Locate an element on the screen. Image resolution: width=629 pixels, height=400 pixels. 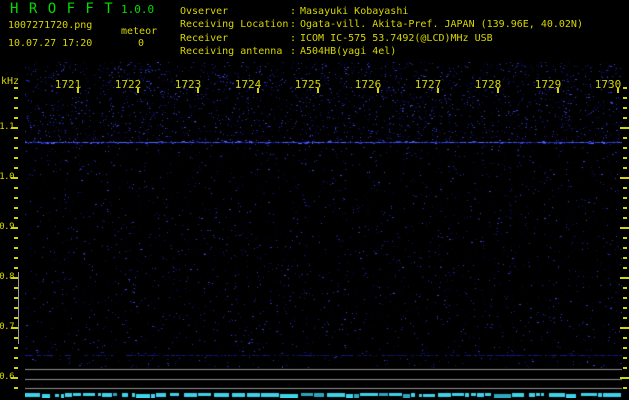
capture-filename: 1007271720.png is located at coordinates (50, 25).